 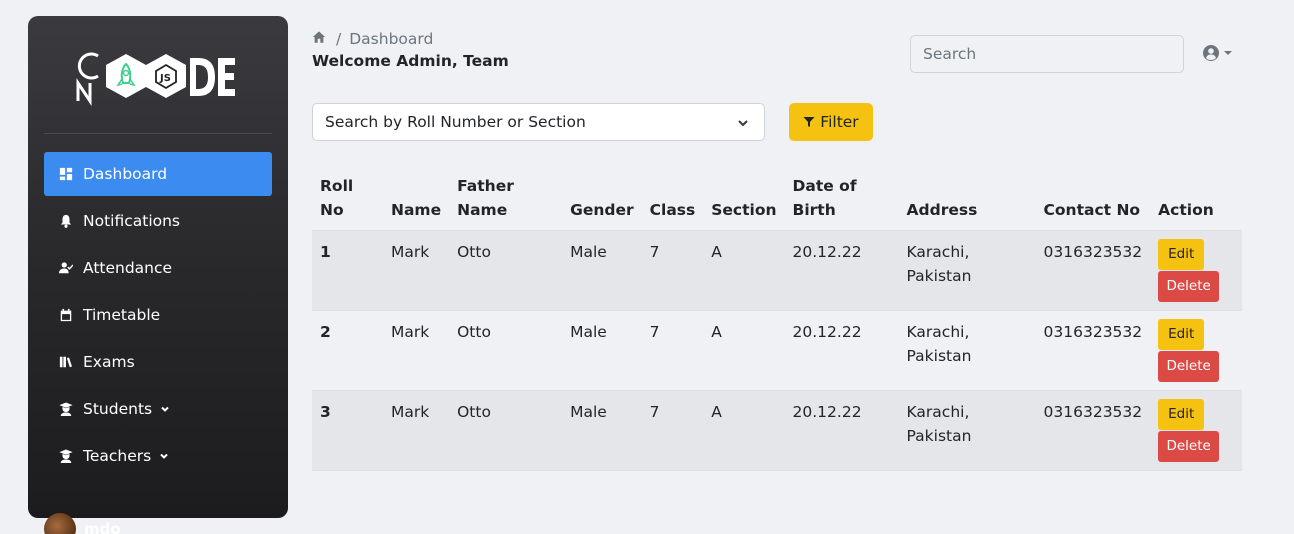 I want to click on roll-section-select: Search by Roll Number or Section, so click(x=538, y=122).